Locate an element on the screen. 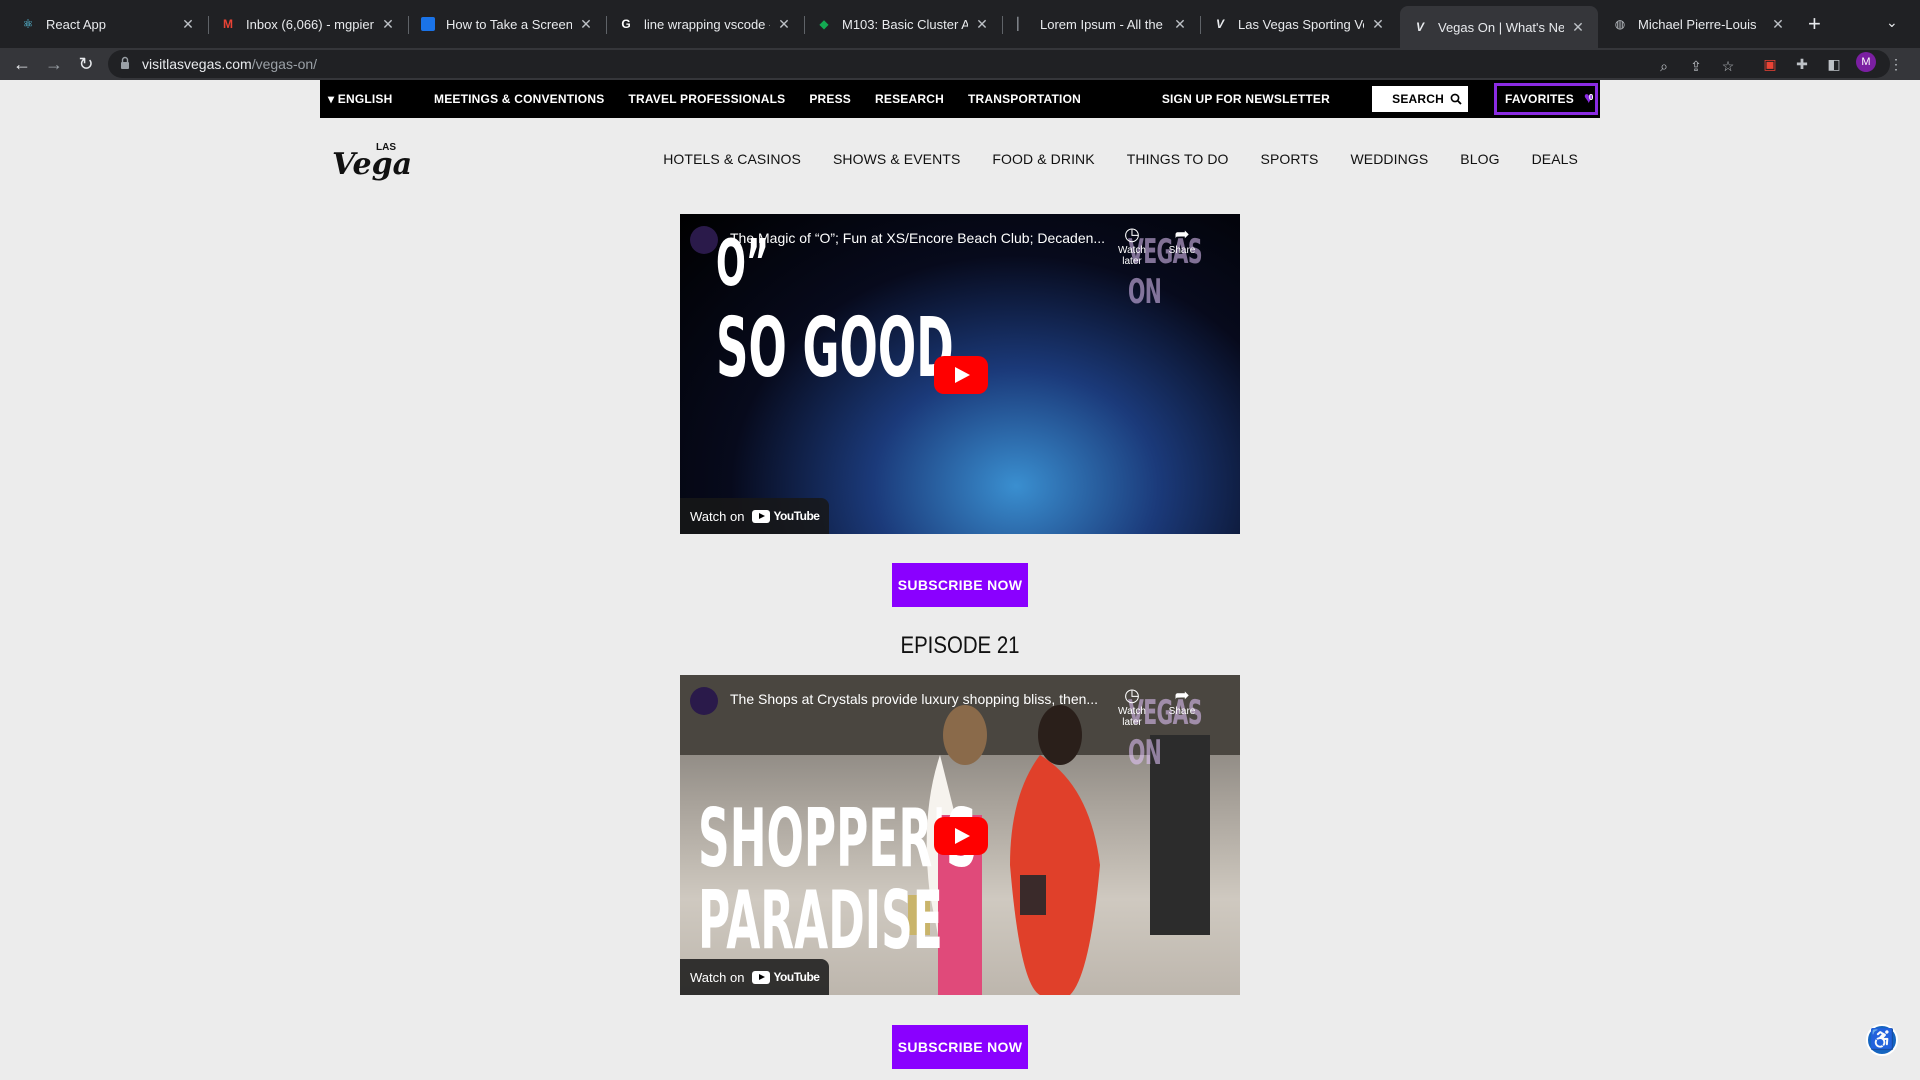 Image resolution: width=1920 pixels, height=1080 pixels. newsletter-link: SIGN UP FOR NEWSLETTER is located at coordinates (1246, 99).